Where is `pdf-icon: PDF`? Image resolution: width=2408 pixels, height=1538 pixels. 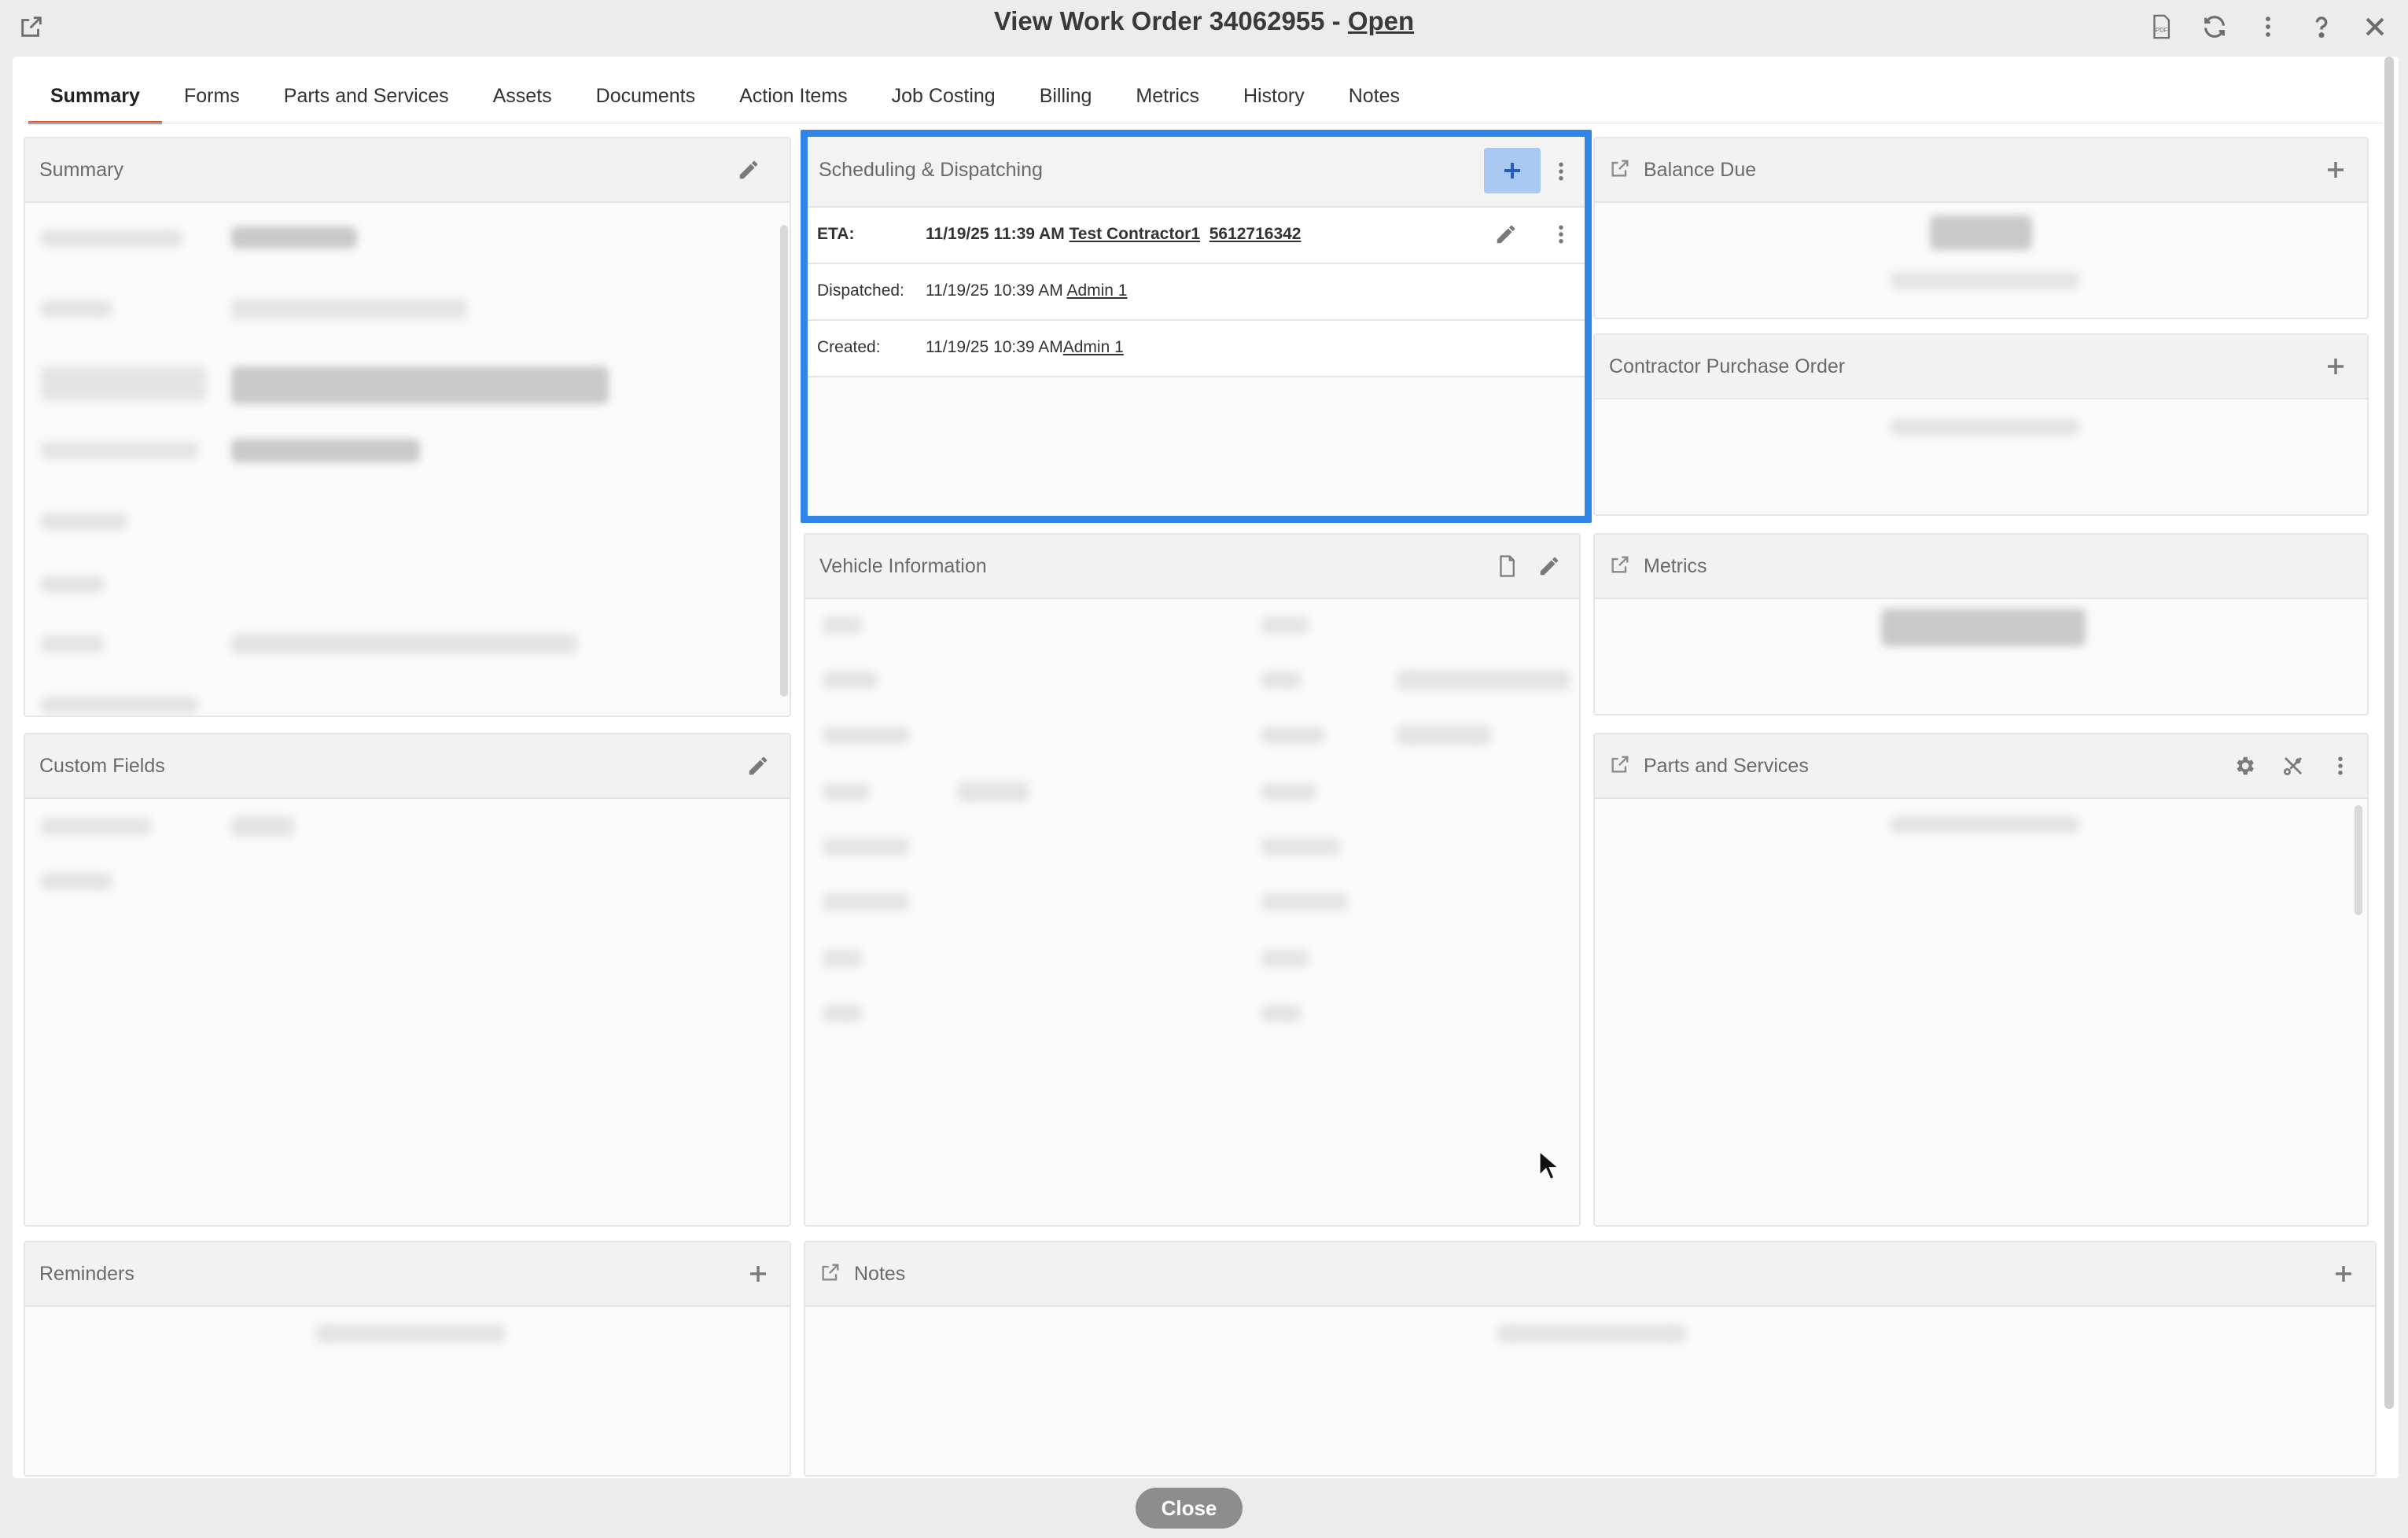
pdf-icon: PDF is located at coordinates (2161, 26).